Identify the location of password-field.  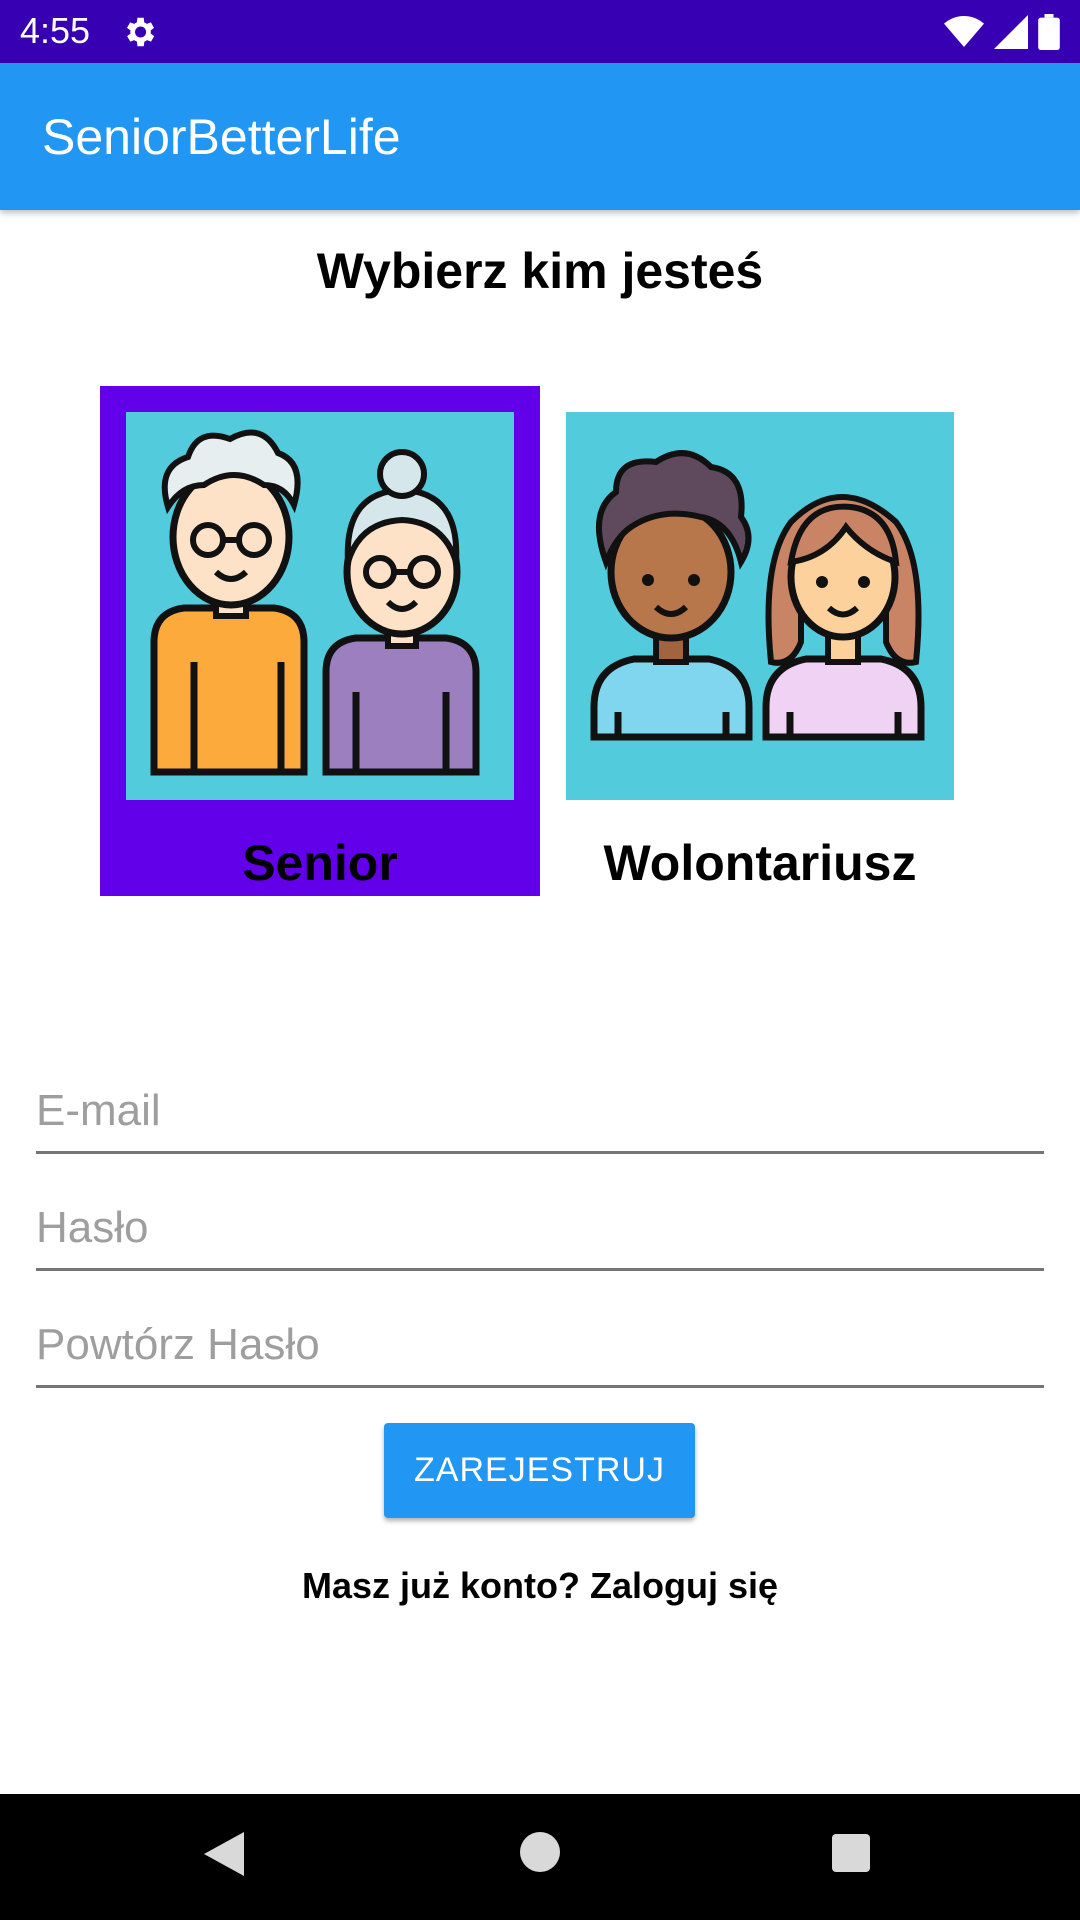
(540, 1228).